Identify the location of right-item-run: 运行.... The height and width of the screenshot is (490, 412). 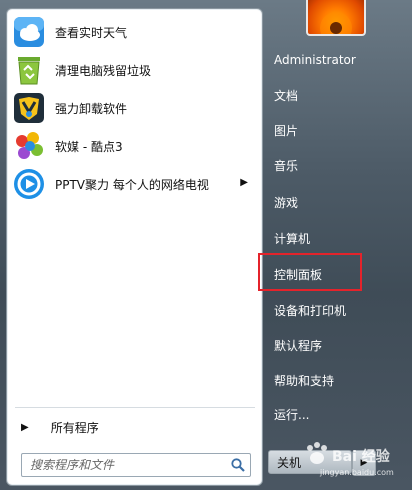
(335, 414).